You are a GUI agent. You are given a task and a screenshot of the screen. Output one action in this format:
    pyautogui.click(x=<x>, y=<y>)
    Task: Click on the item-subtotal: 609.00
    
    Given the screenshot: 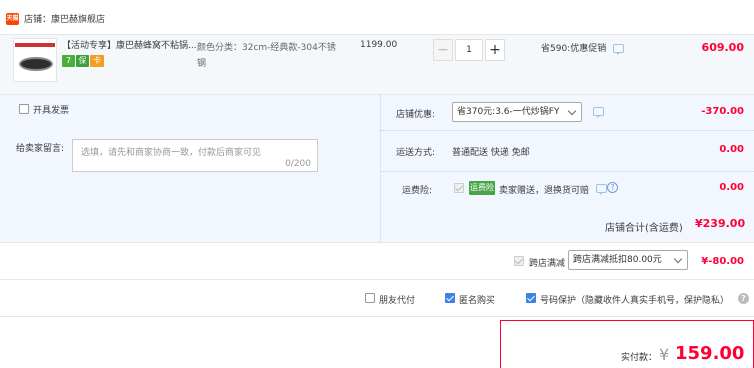 What is the action you would take?
    pyautogui.click(x=722, y=47)
    